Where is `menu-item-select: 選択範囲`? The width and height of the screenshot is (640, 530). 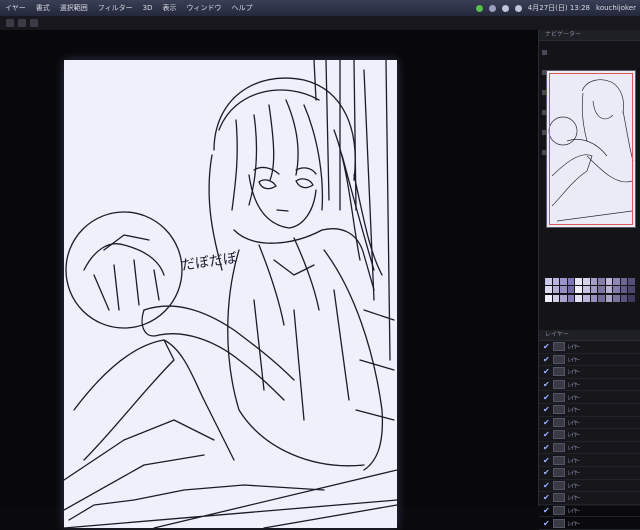 menu-item-select: 選択範囲 is located at coordinates (74, 8).